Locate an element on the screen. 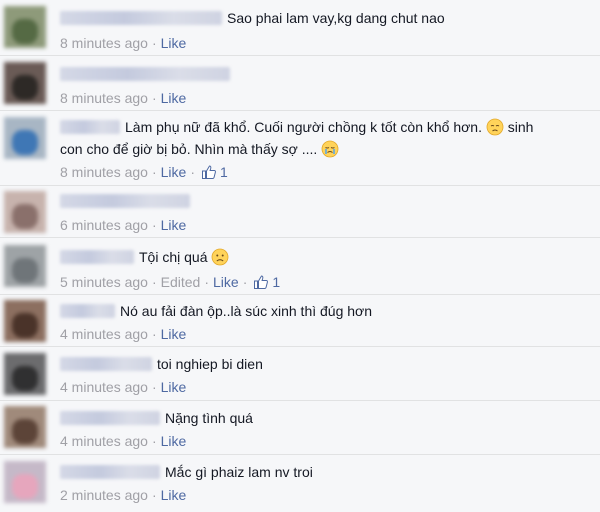 The width and height of the screenshot is (600, 512). comment: toi nghiep bi dien 4 minutes ago · Like is located at coordinates (300, 374).